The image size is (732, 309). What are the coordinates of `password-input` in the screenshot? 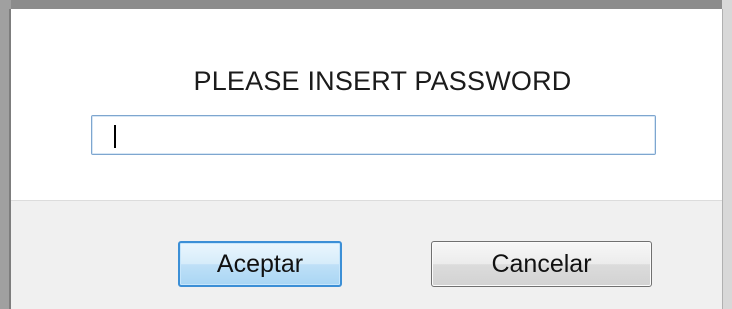 It's located at (373, 135).